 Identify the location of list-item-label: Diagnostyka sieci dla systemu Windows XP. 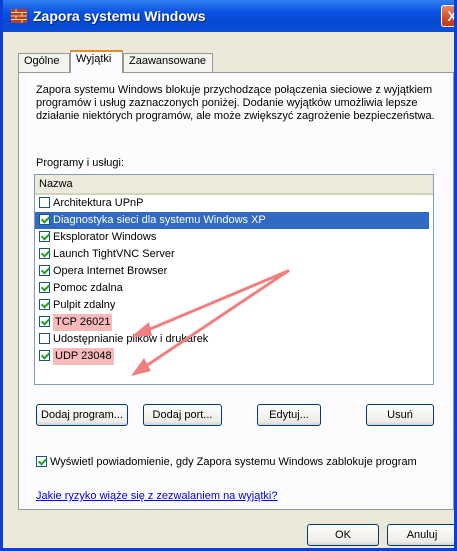
(159, 220).